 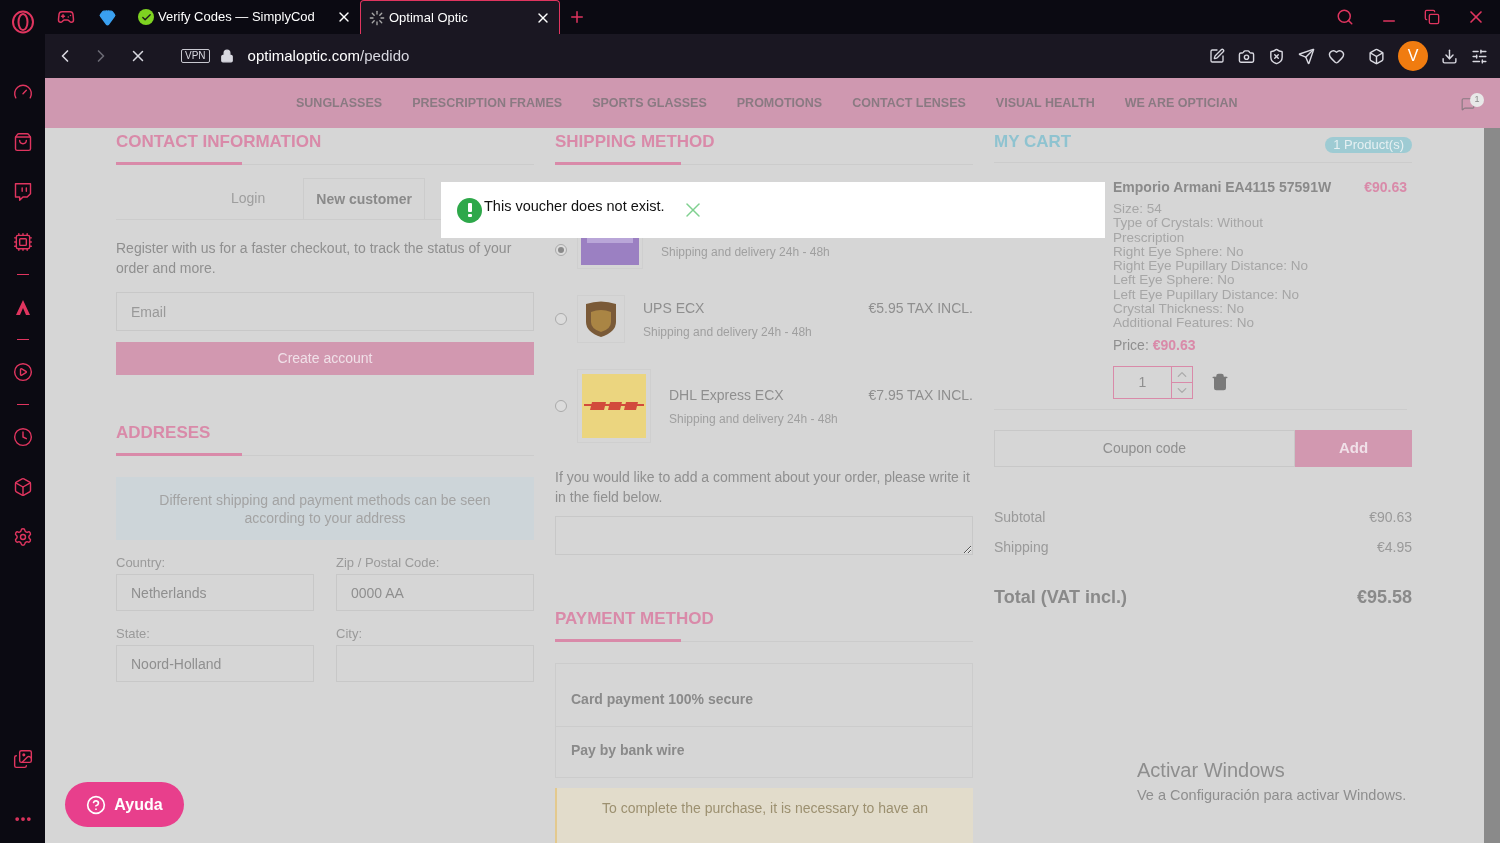 I want to click on avatar: V, so click(x=1413, y=56).